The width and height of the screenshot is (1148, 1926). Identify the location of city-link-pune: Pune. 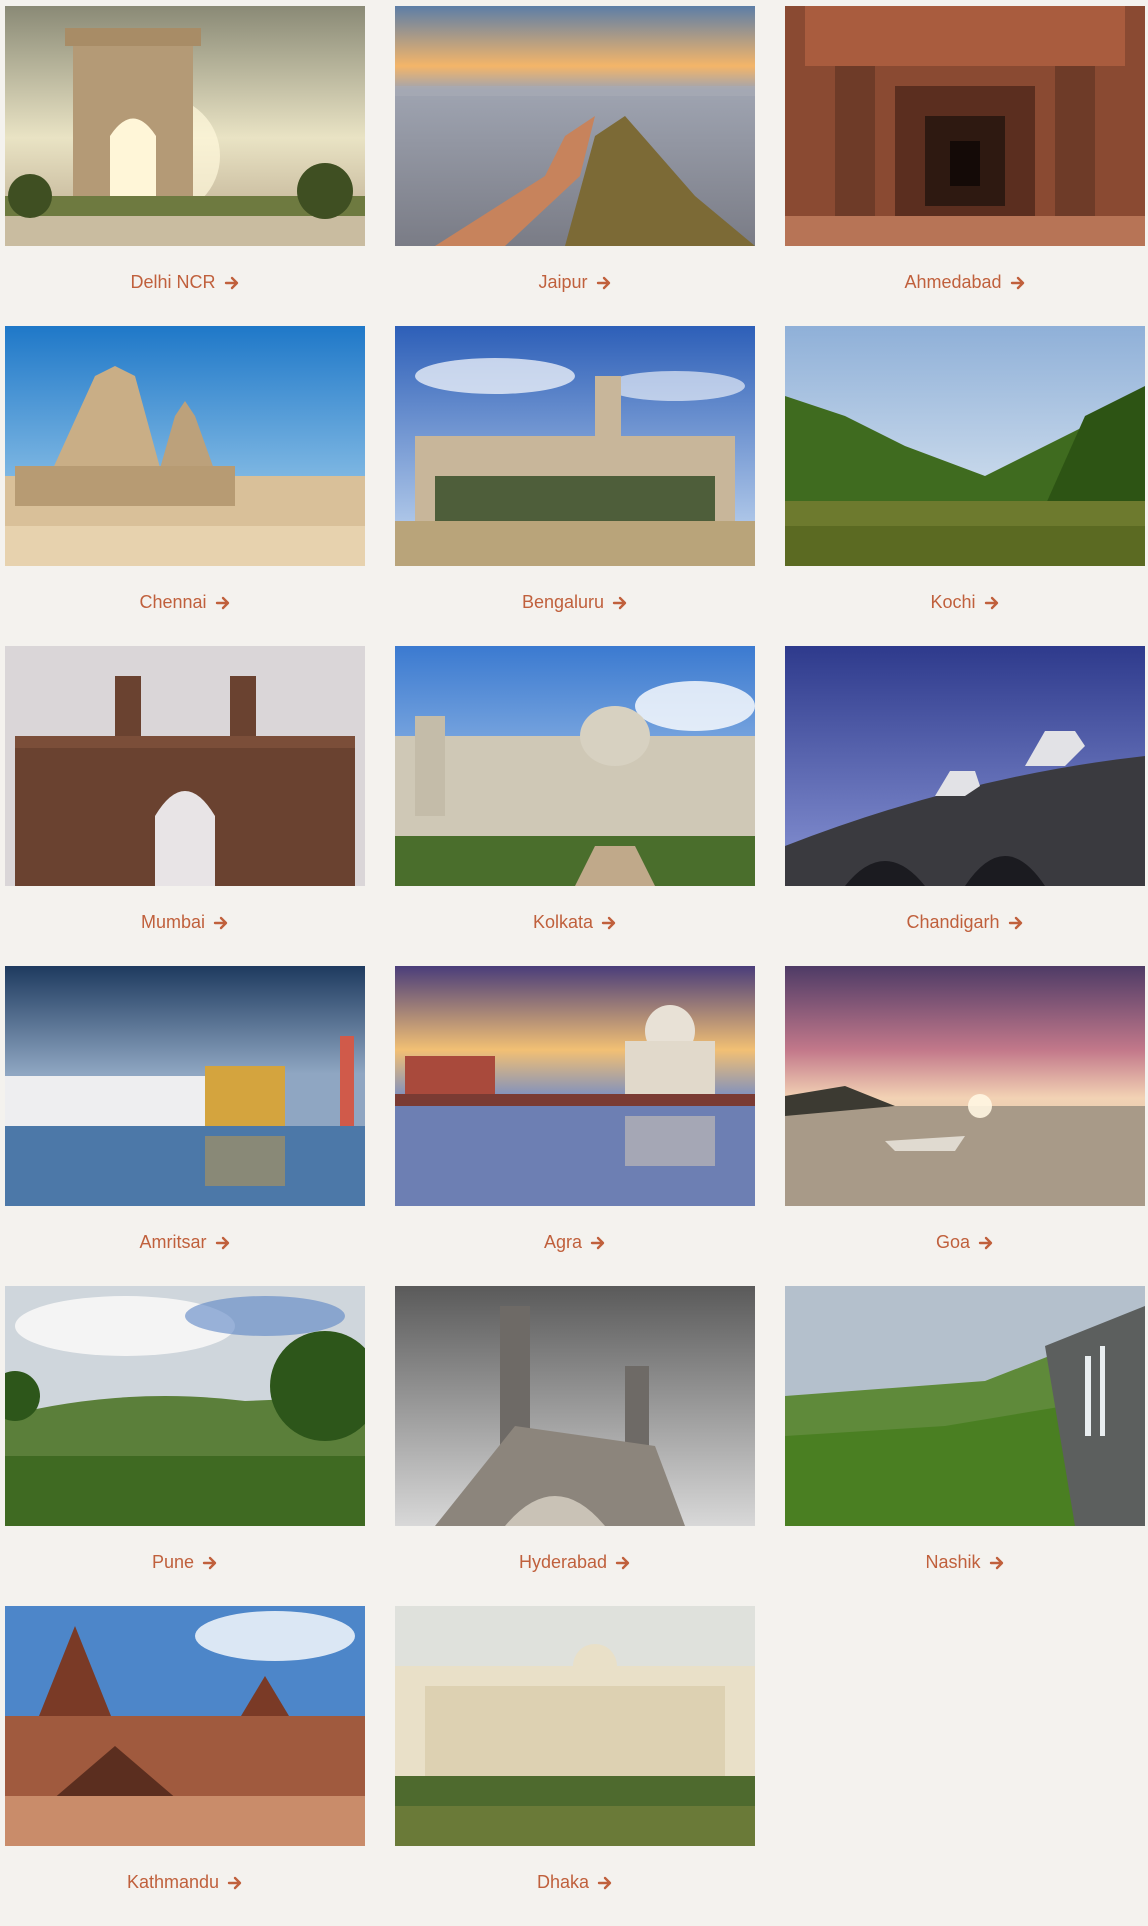
(185, 1562).